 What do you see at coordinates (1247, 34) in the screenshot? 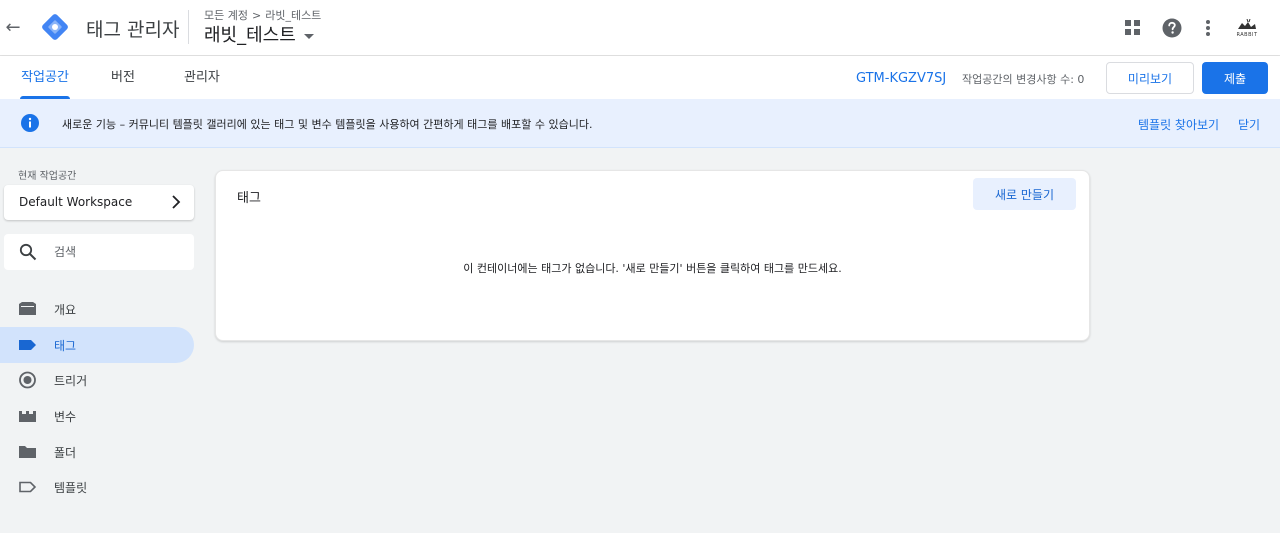
I see `avatar-text: RABBIT` at bounding box center [1247, 34].